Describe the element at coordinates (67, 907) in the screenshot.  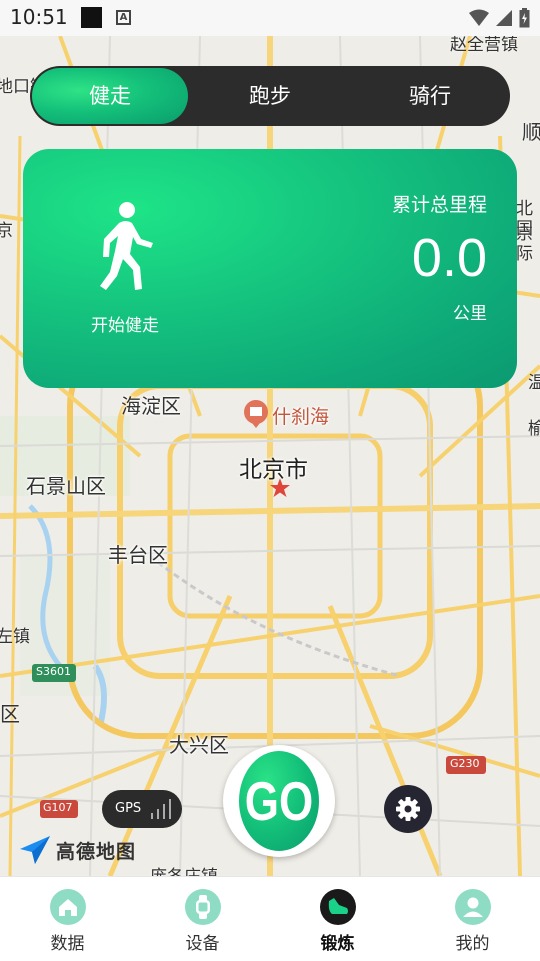
I see `home-icon` at that location.